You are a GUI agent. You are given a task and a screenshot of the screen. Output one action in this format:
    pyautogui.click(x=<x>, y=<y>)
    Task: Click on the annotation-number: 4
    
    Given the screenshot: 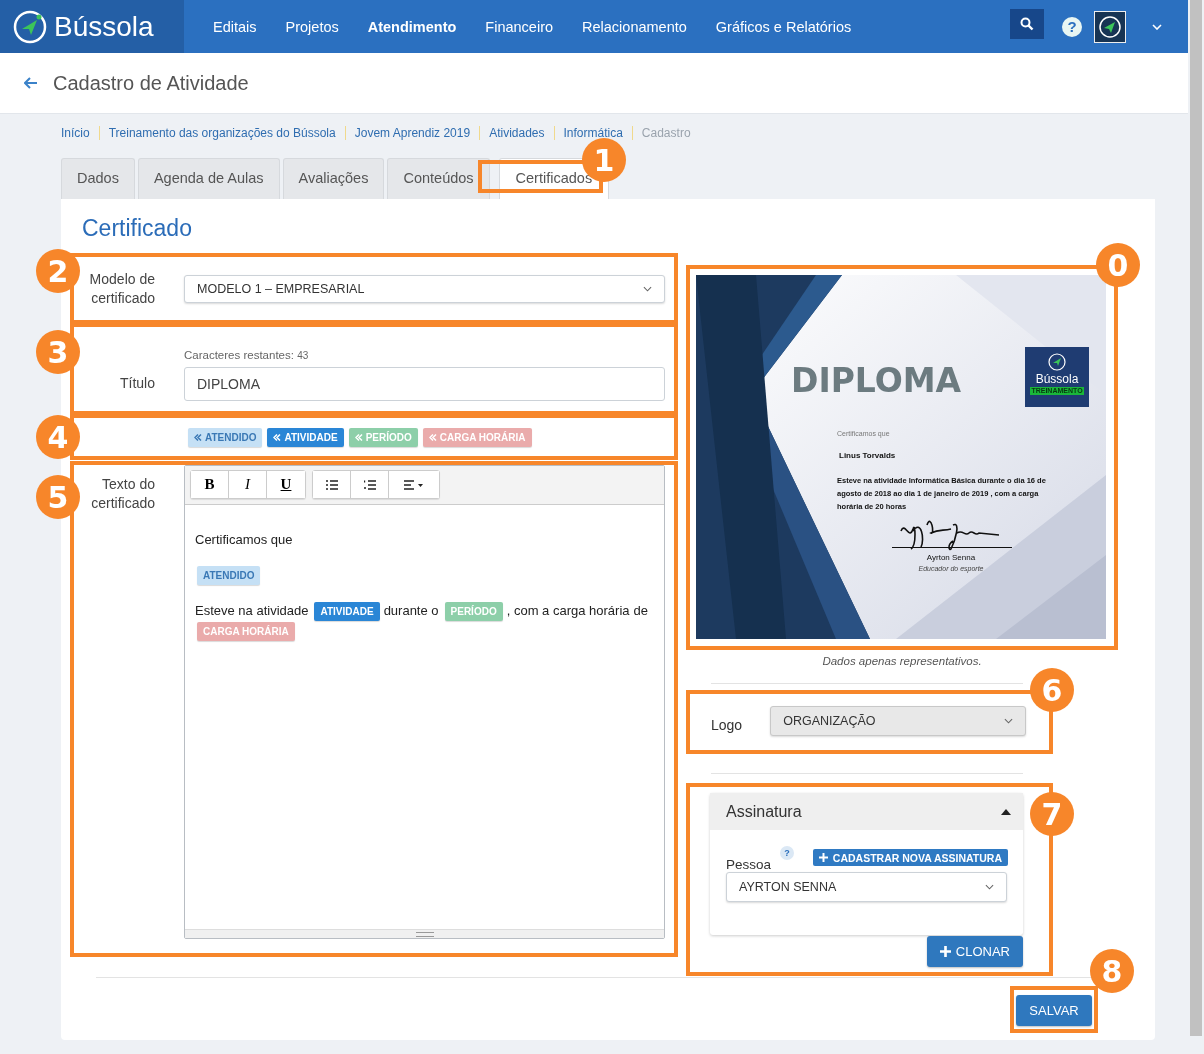 What is the action you would take?
    pyautogui.click(x=58, y=437)
    